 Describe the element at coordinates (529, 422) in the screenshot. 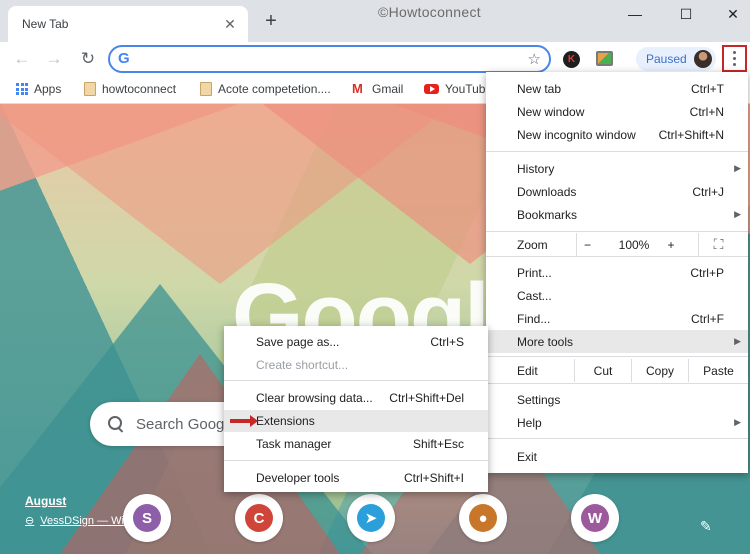

I see `menu-label: Help` at that location.